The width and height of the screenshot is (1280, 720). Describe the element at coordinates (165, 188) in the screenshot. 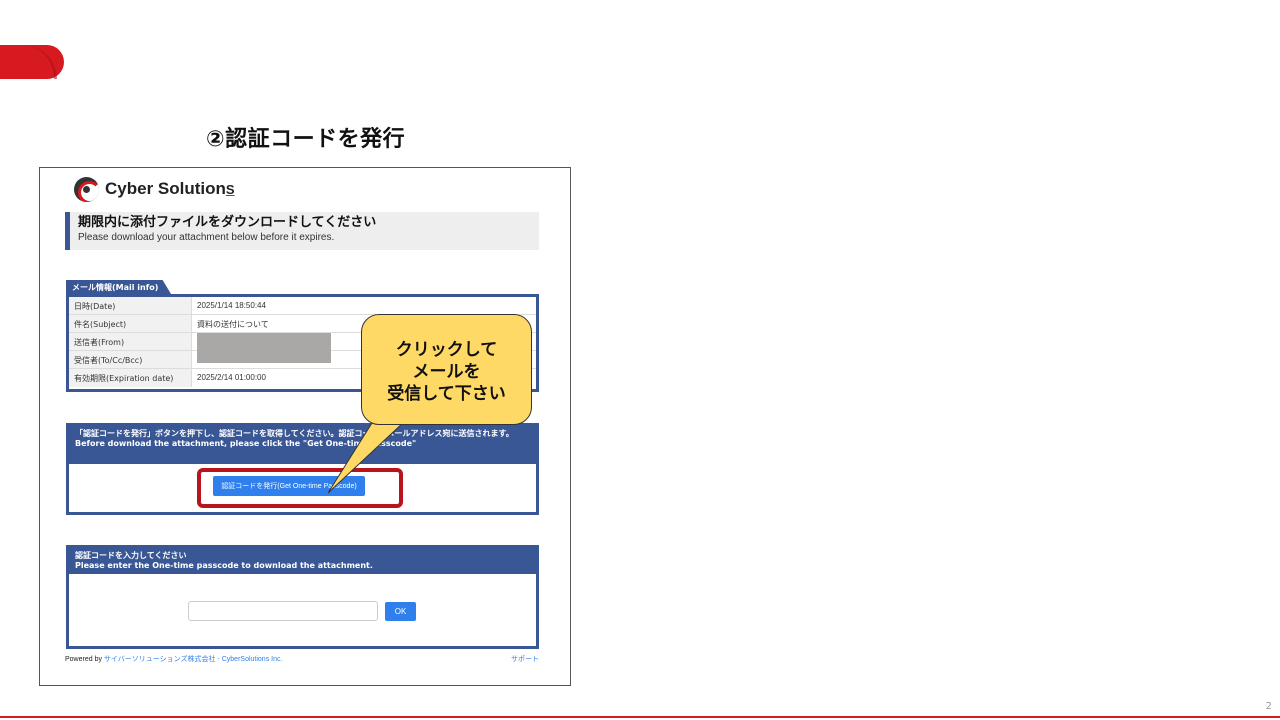

I see `logo-name: Cyber Solution` at that location.